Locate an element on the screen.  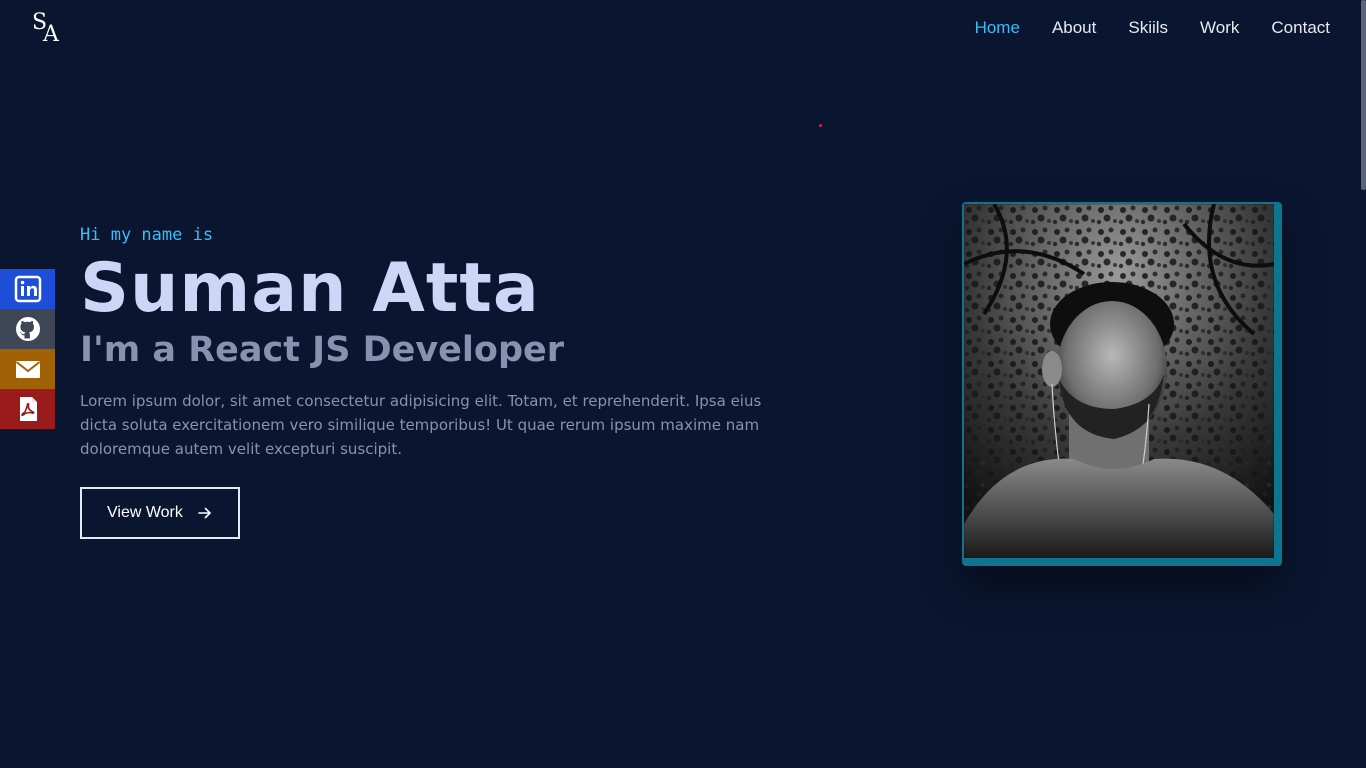
nav-item-contact: Contact is located at coordinates (1300, 28).